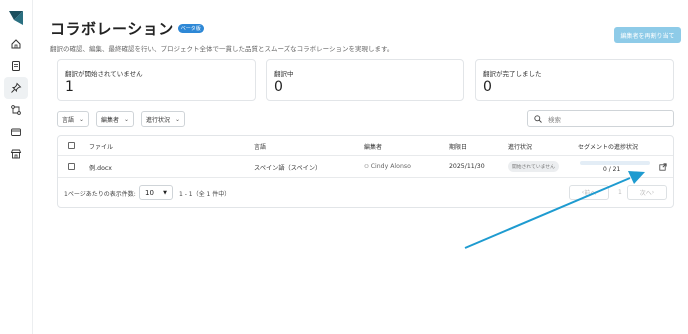  Describe the element at coordinates (101, 147) in the screenshot. I see `header-file: ファイル` at that location.